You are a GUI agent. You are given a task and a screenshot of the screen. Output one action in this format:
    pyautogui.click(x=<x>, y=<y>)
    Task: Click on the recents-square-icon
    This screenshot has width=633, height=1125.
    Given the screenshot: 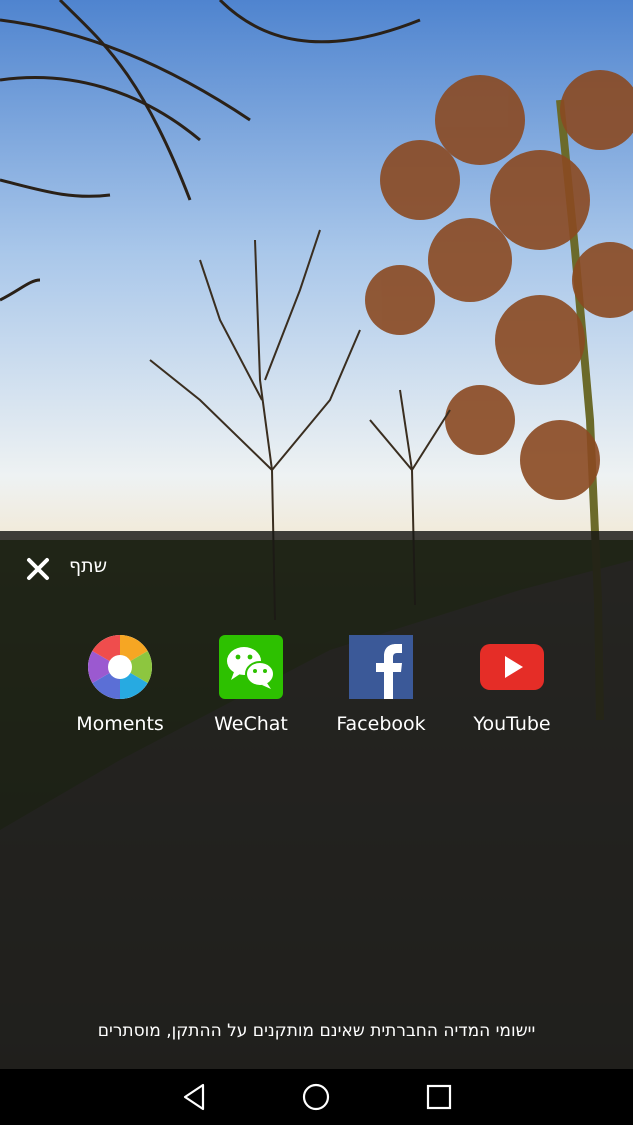 What is the action you would take?
    pyautogui.click(x=439, y=1097)
    